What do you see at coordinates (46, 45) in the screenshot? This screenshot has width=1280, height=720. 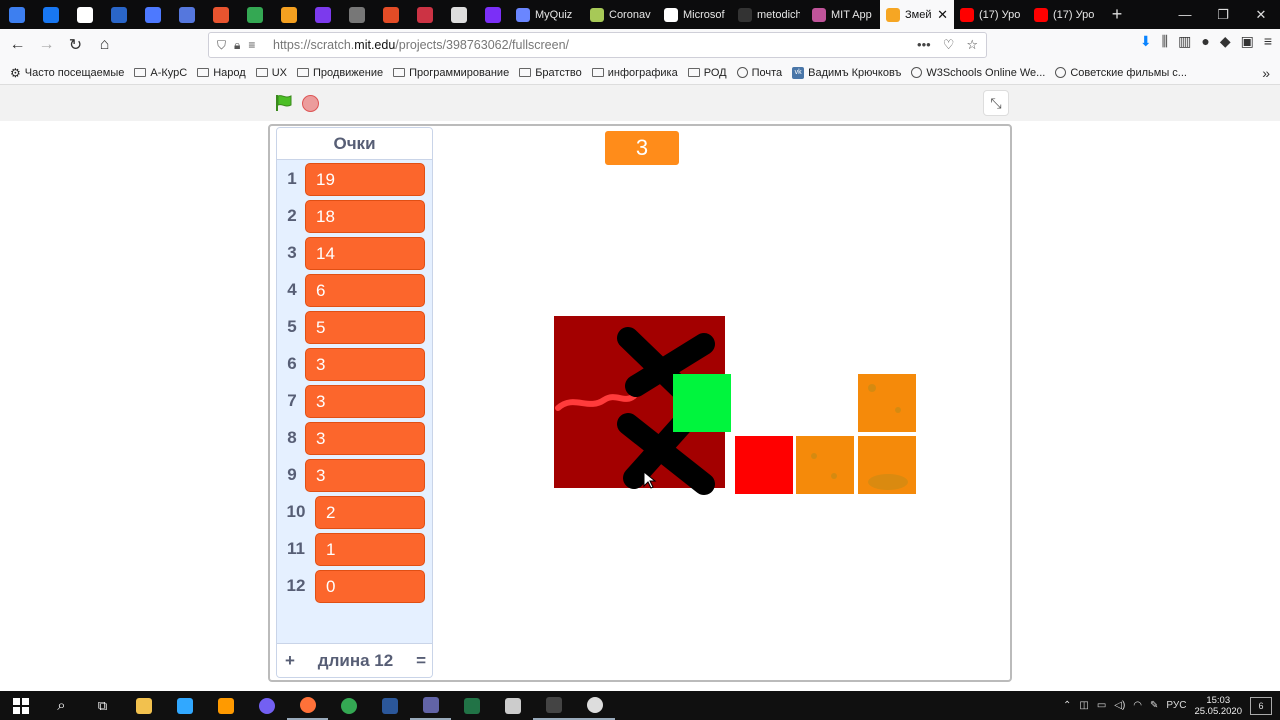 I see `forward-icon: →` at bounding box center [46, 45].